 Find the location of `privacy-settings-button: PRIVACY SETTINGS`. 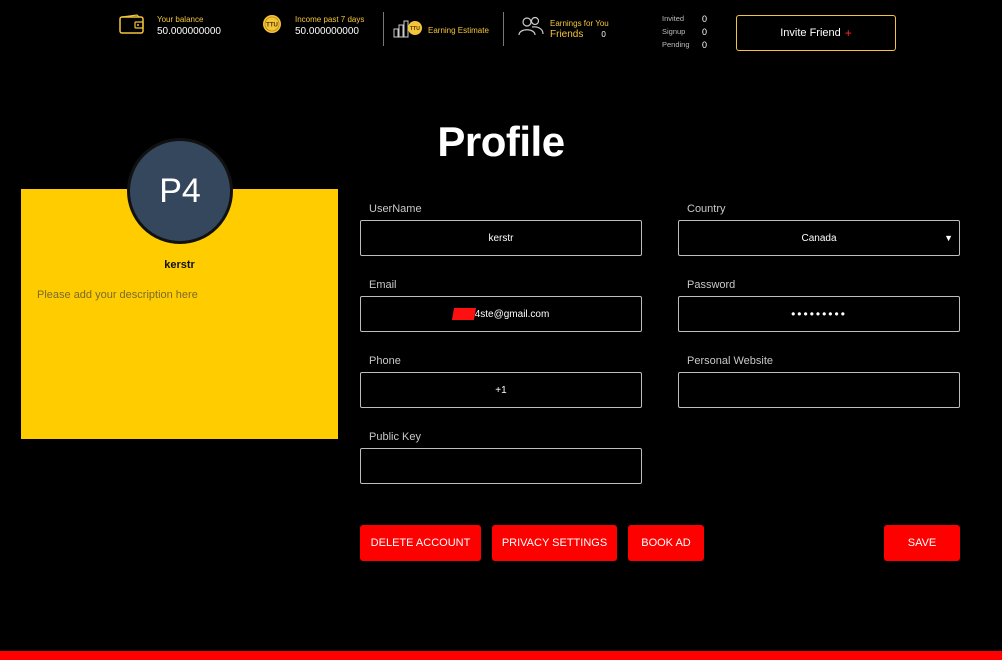

privacy-settings-button: PRIVACY SETTINGS is located at coordinates (554, 543).